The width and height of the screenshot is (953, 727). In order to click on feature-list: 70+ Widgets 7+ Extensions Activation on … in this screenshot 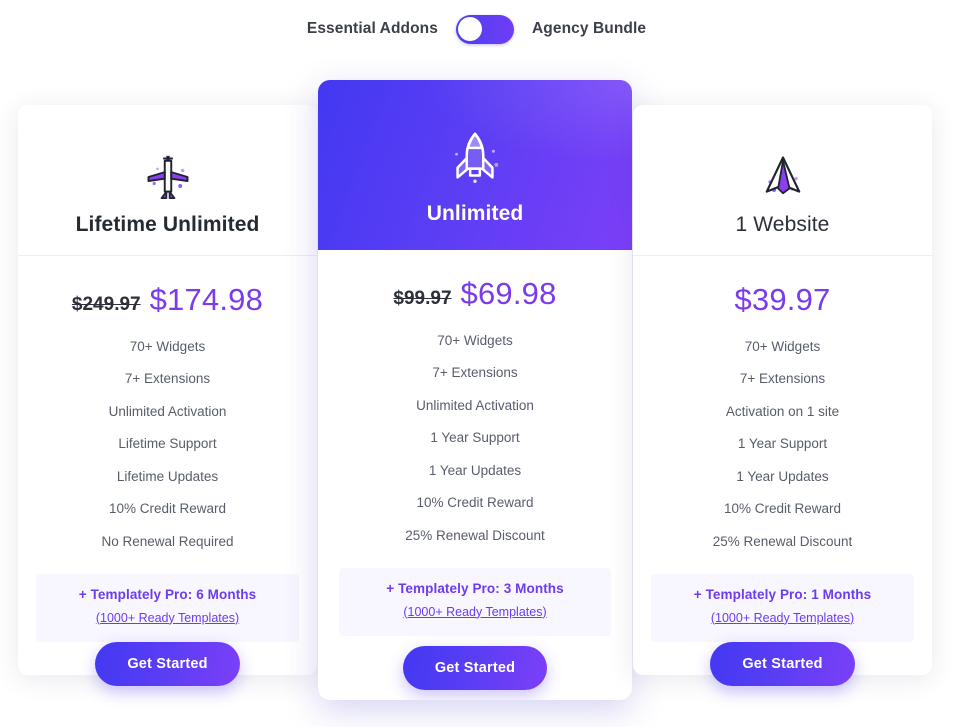, I will do `click(782, 440)`.